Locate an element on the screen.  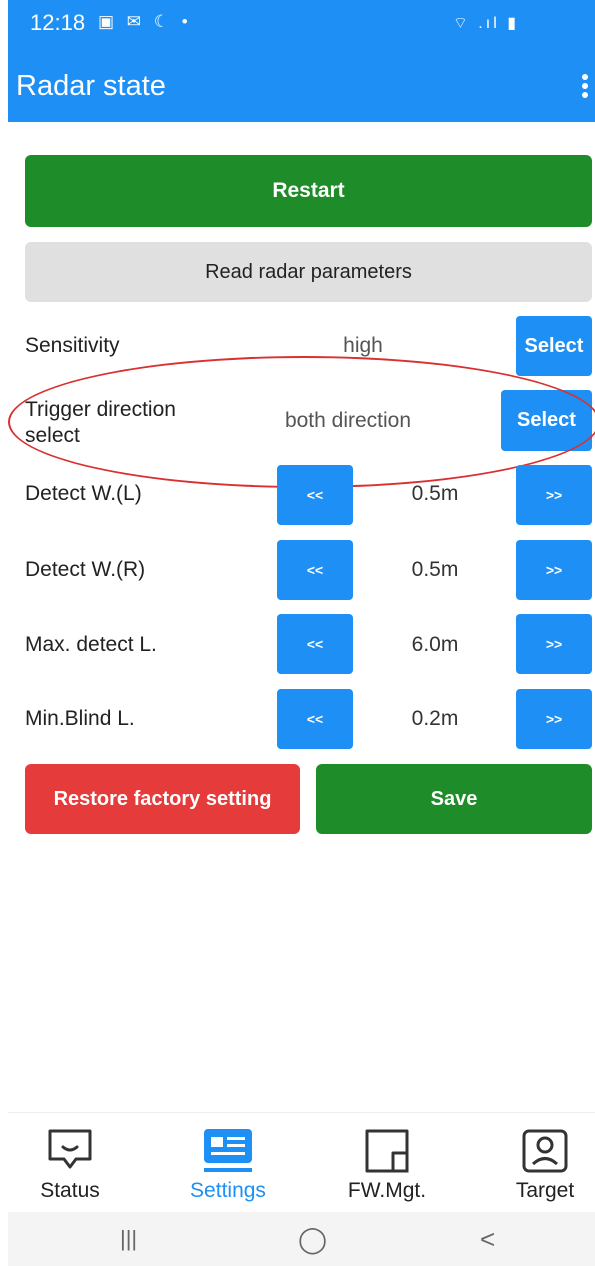
status-bar: 12:18 ▣ ✉ ☾ • ⌔ .ıl ▮ is located at coordinates (301, 25).